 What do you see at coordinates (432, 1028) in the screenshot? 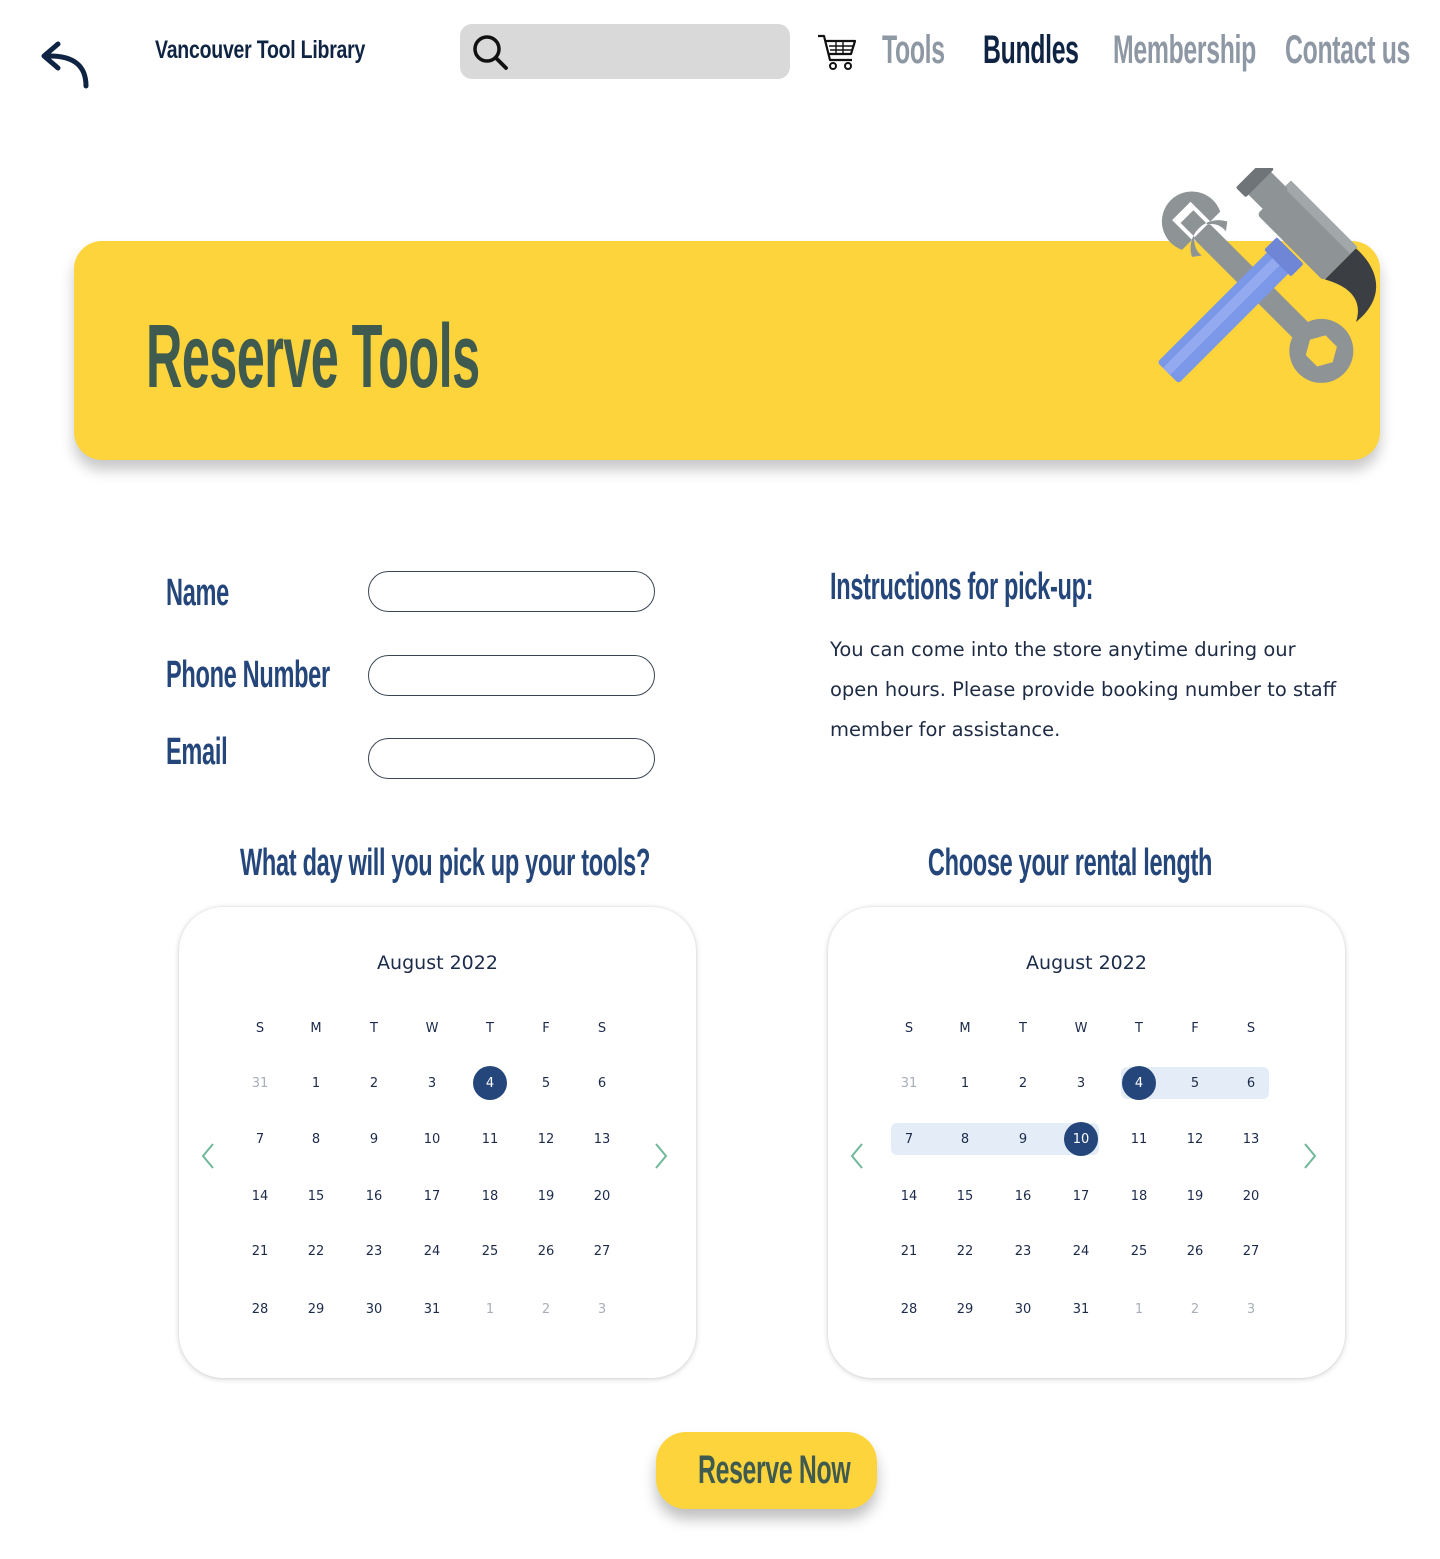
I see `weekday-header: W` at bounding box center [432, 1028].